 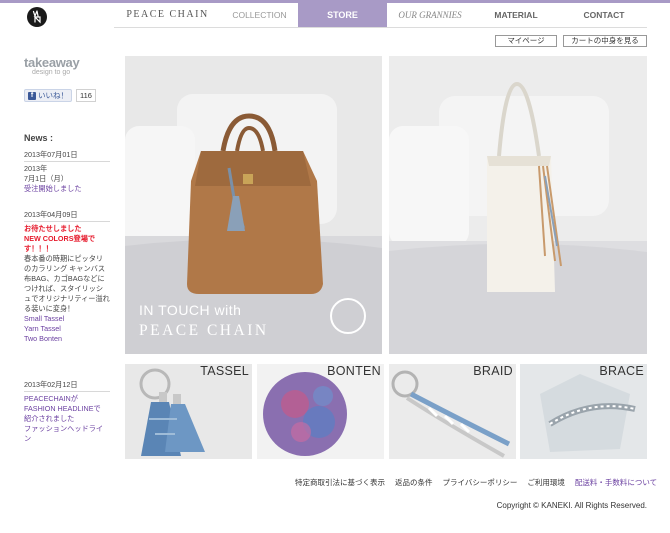 What do you see at coordinates (621, 371) in the screenshot?
I see `brace-label: BRACE` at bounding box center [621, 371].